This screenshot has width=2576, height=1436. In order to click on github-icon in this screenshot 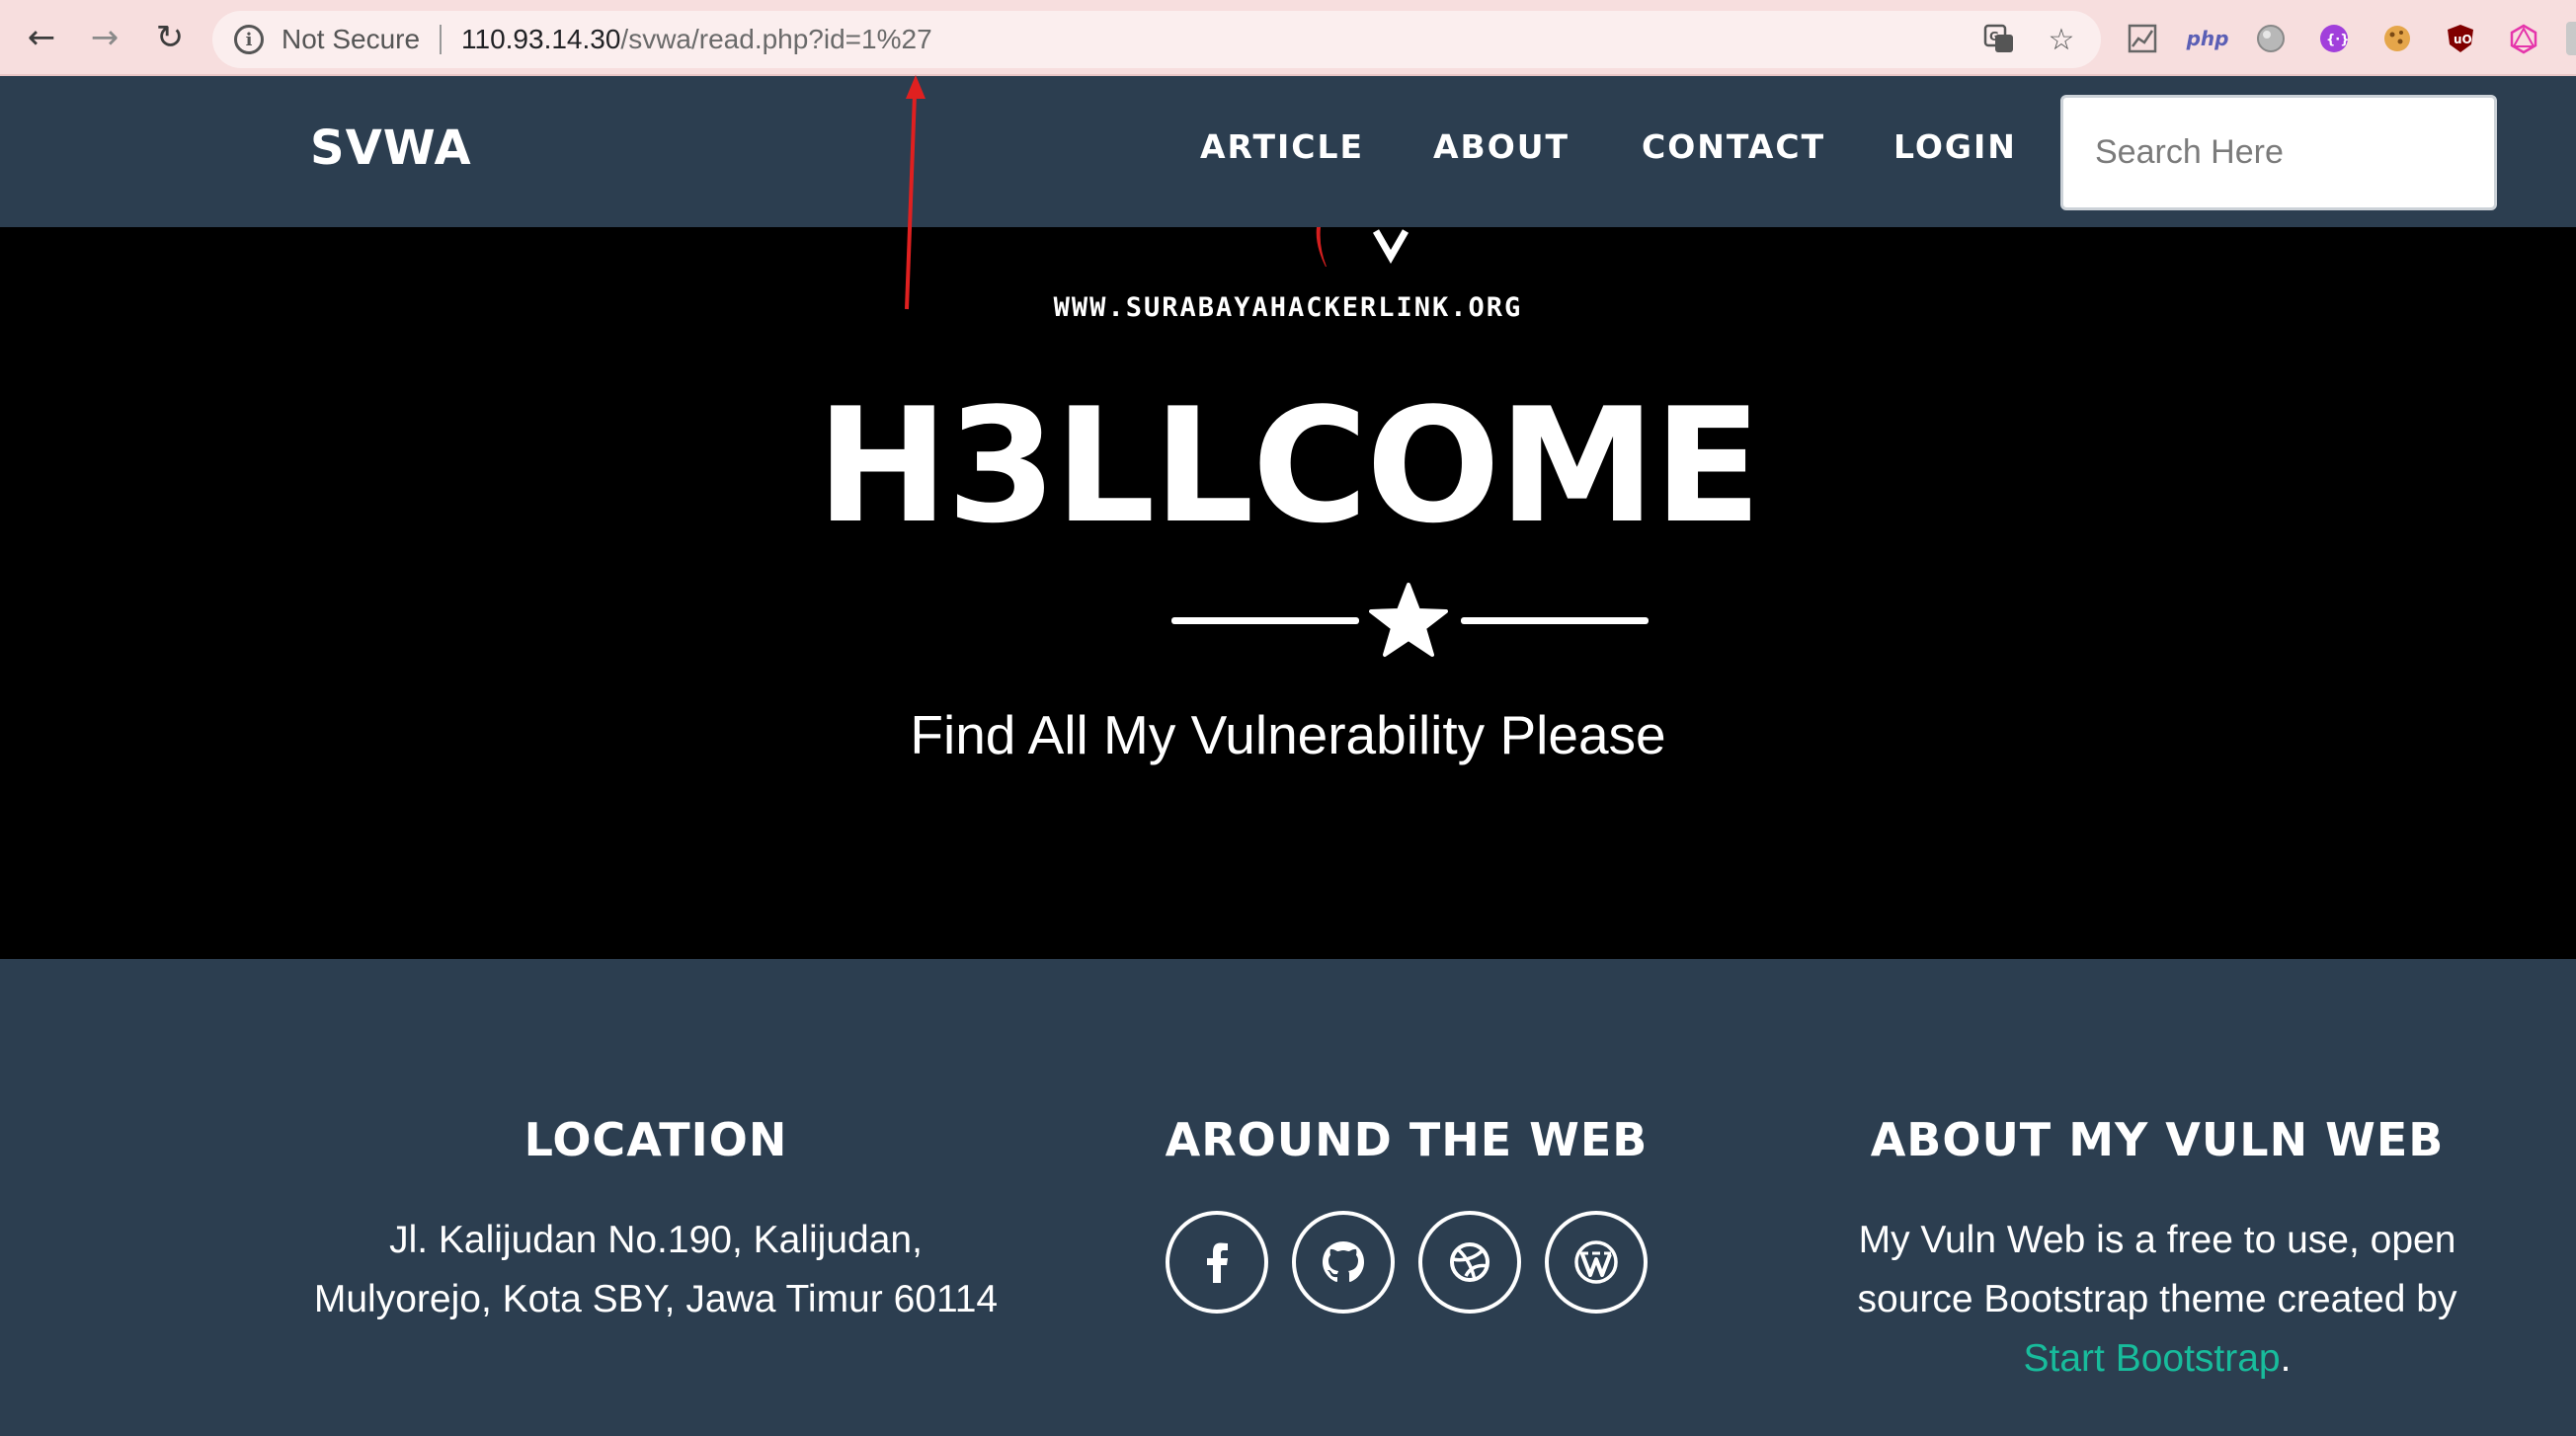, I will do `click(1343, 1262)`.